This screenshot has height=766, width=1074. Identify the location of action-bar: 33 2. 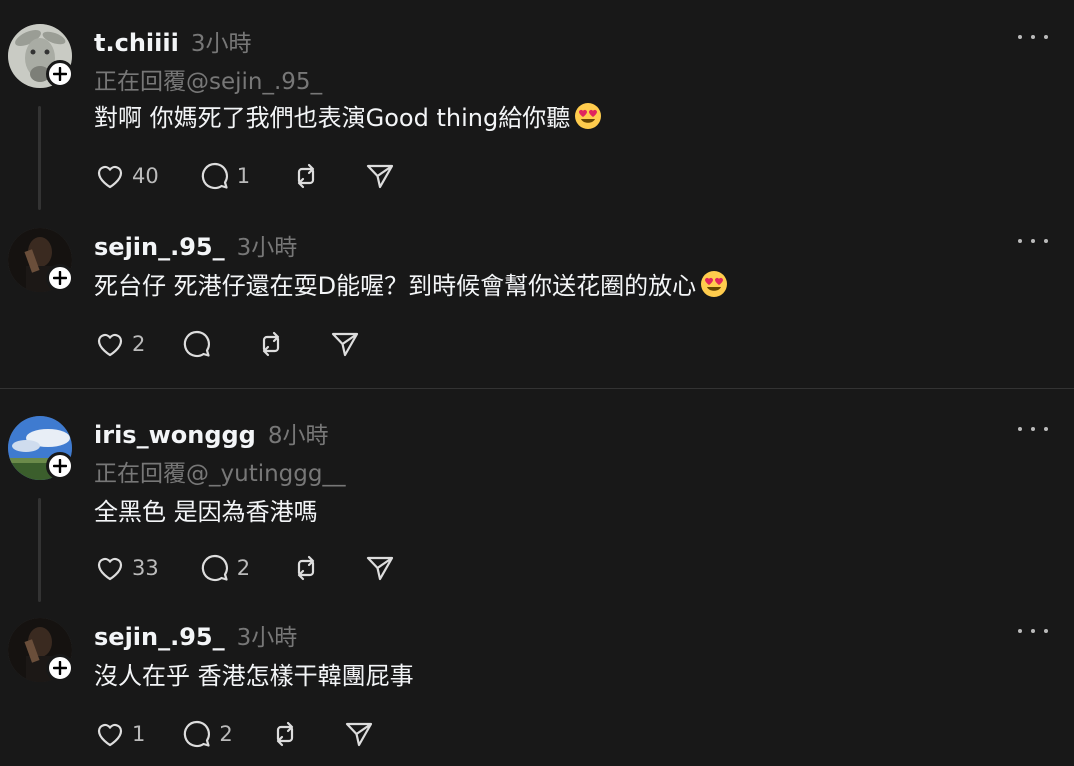
(245, 568).